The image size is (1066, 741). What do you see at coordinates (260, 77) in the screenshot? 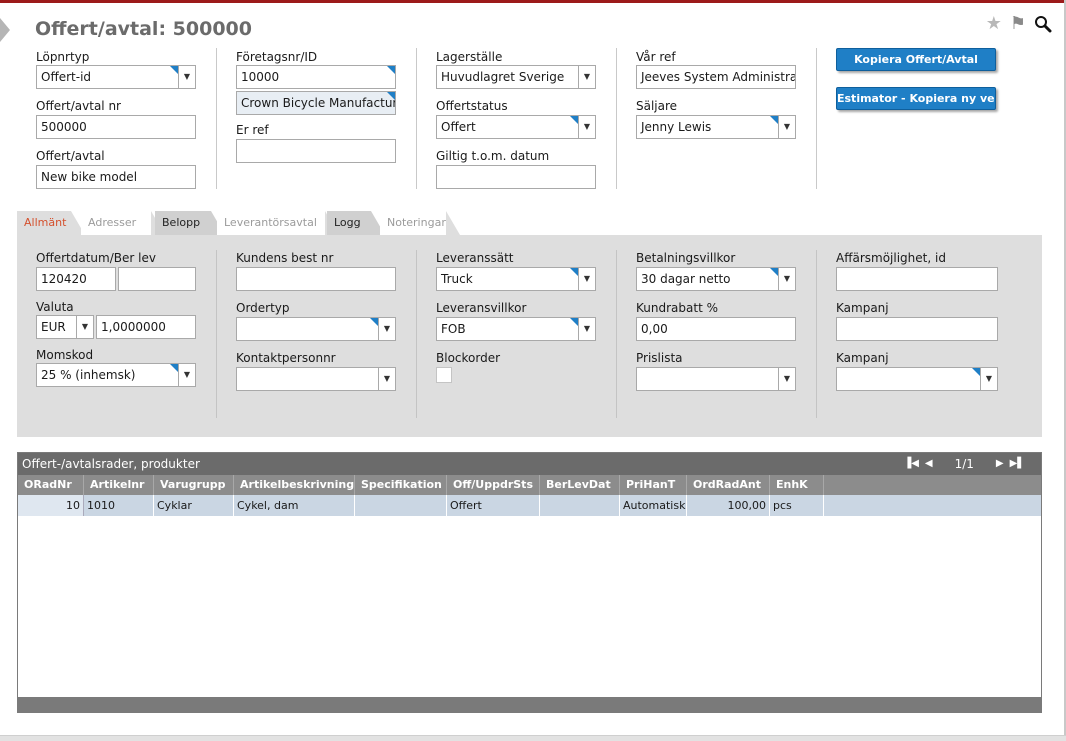
I see `foretag-value: 10000` at bounding box center [260, 77].